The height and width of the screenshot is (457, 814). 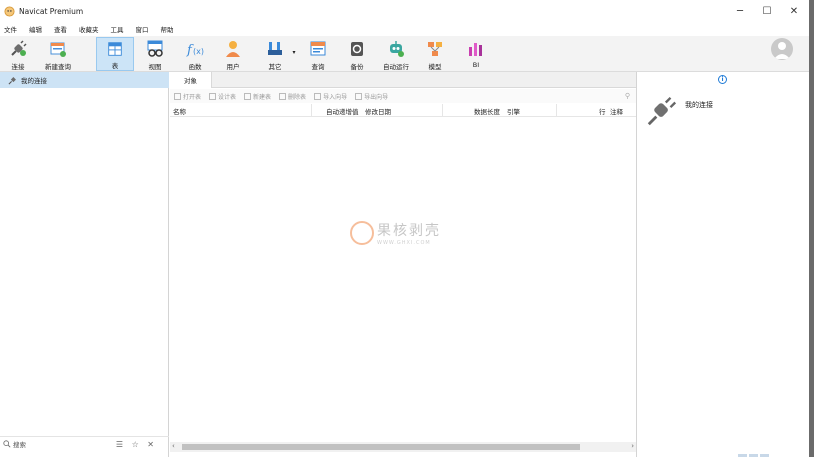 I want to click on watermark-logo-icon, so click(x=362, y=233).